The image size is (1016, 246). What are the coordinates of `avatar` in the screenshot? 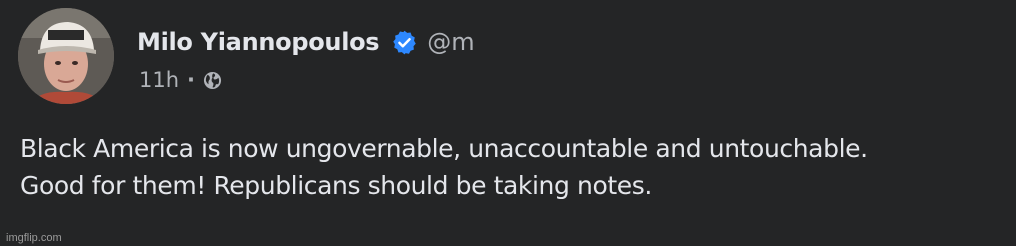 It's located at (66, 56).